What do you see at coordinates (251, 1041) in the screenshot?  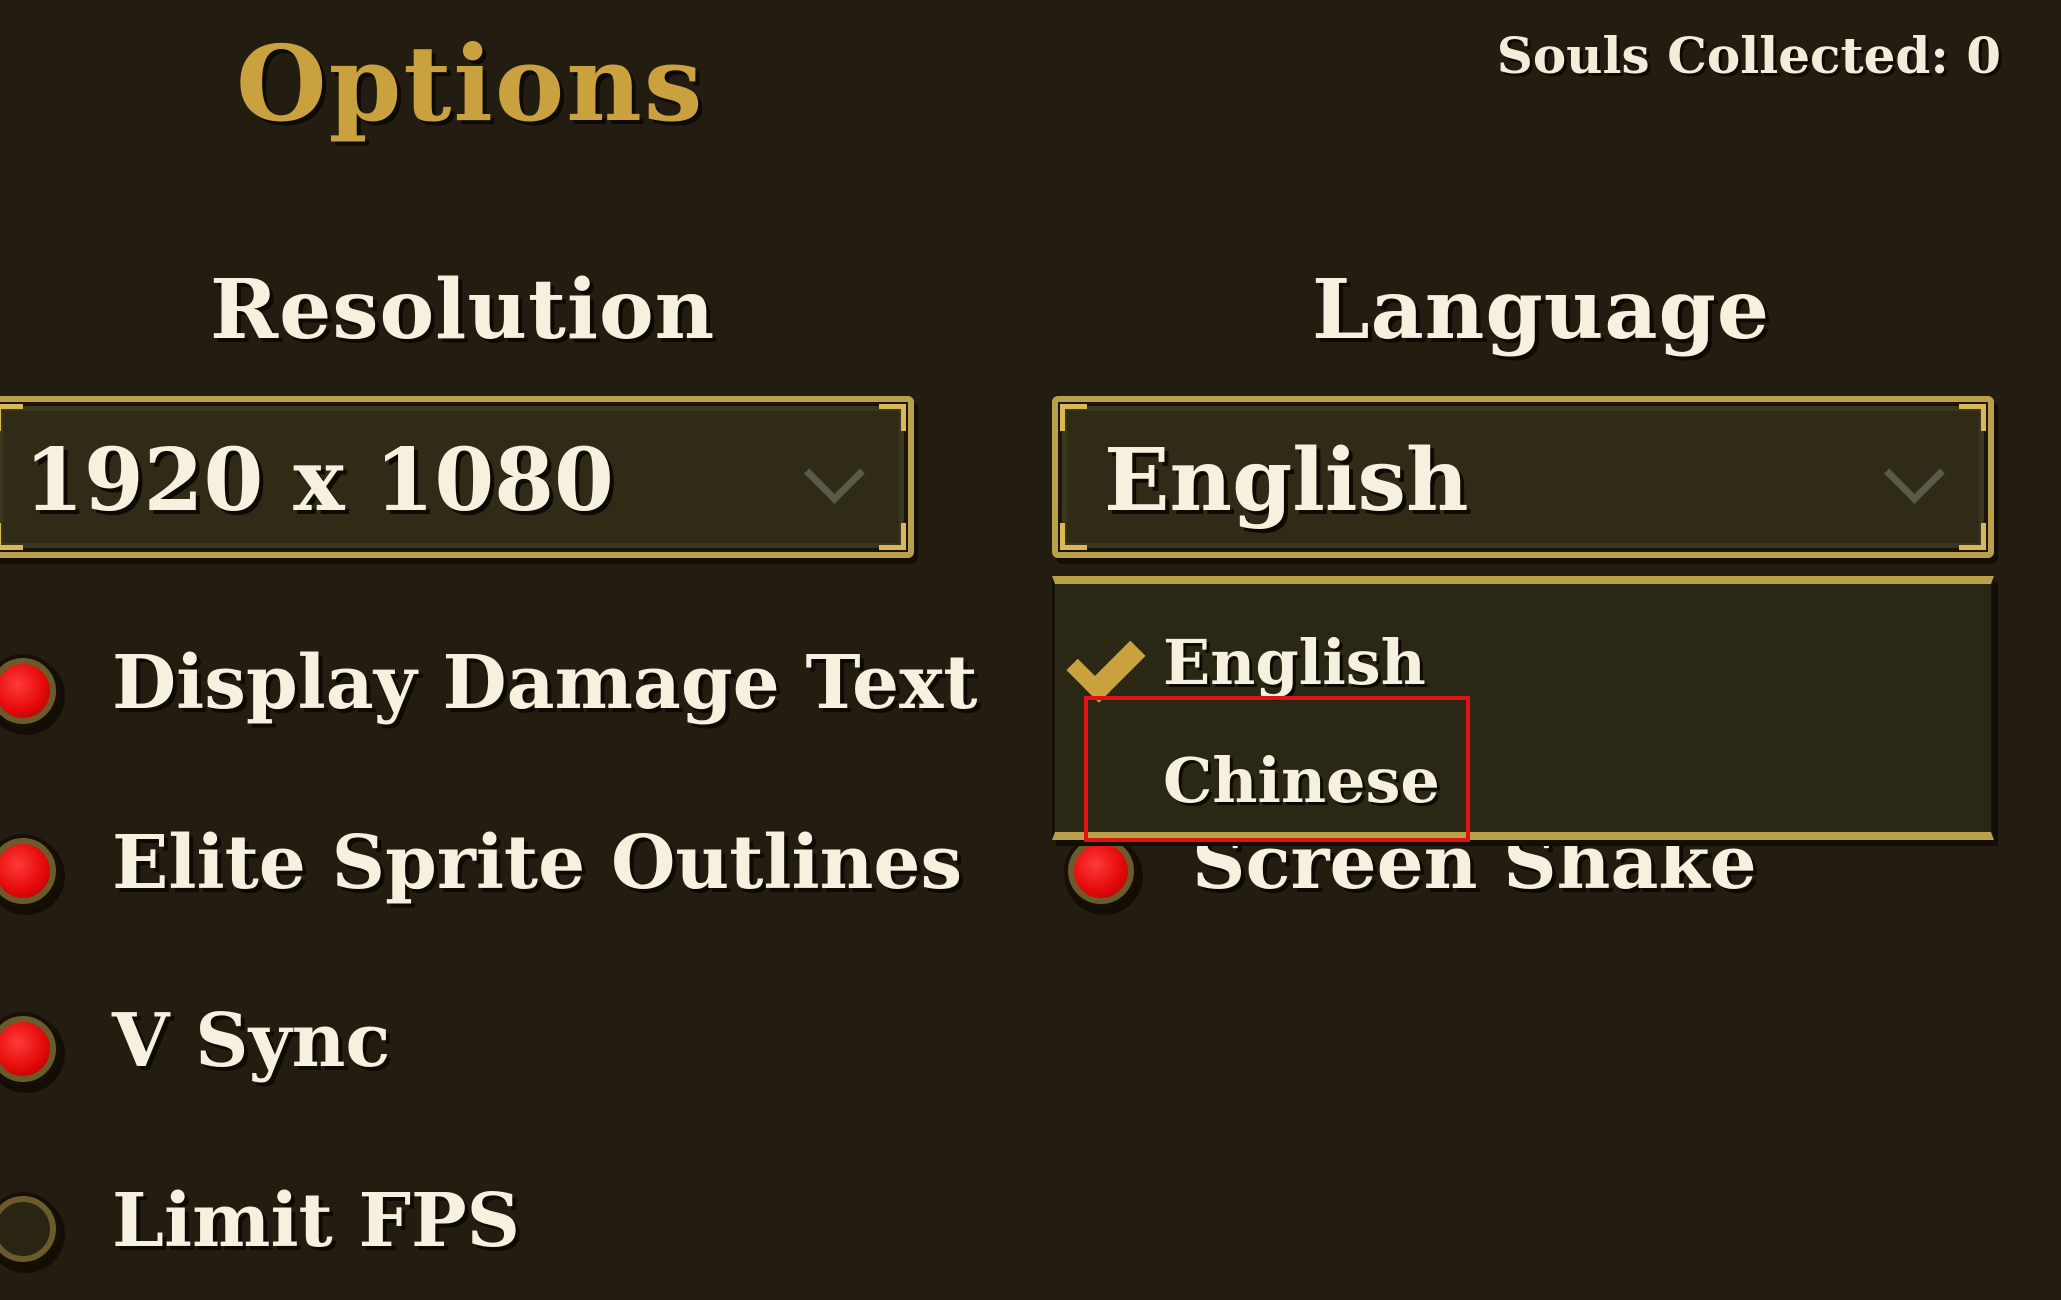 I see `toggle-label: V Sync` at bounding box center [251, 1041].